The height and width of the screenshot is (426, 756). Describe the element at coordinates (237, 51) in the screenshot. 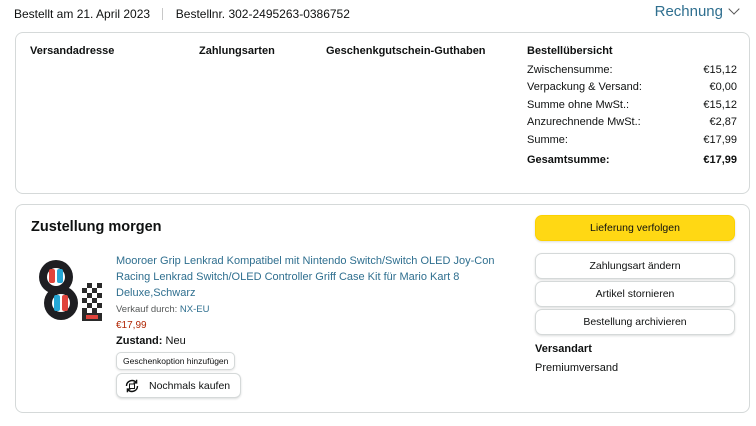

I see `payment-methods-heading: Zahlungsarten` at that location.